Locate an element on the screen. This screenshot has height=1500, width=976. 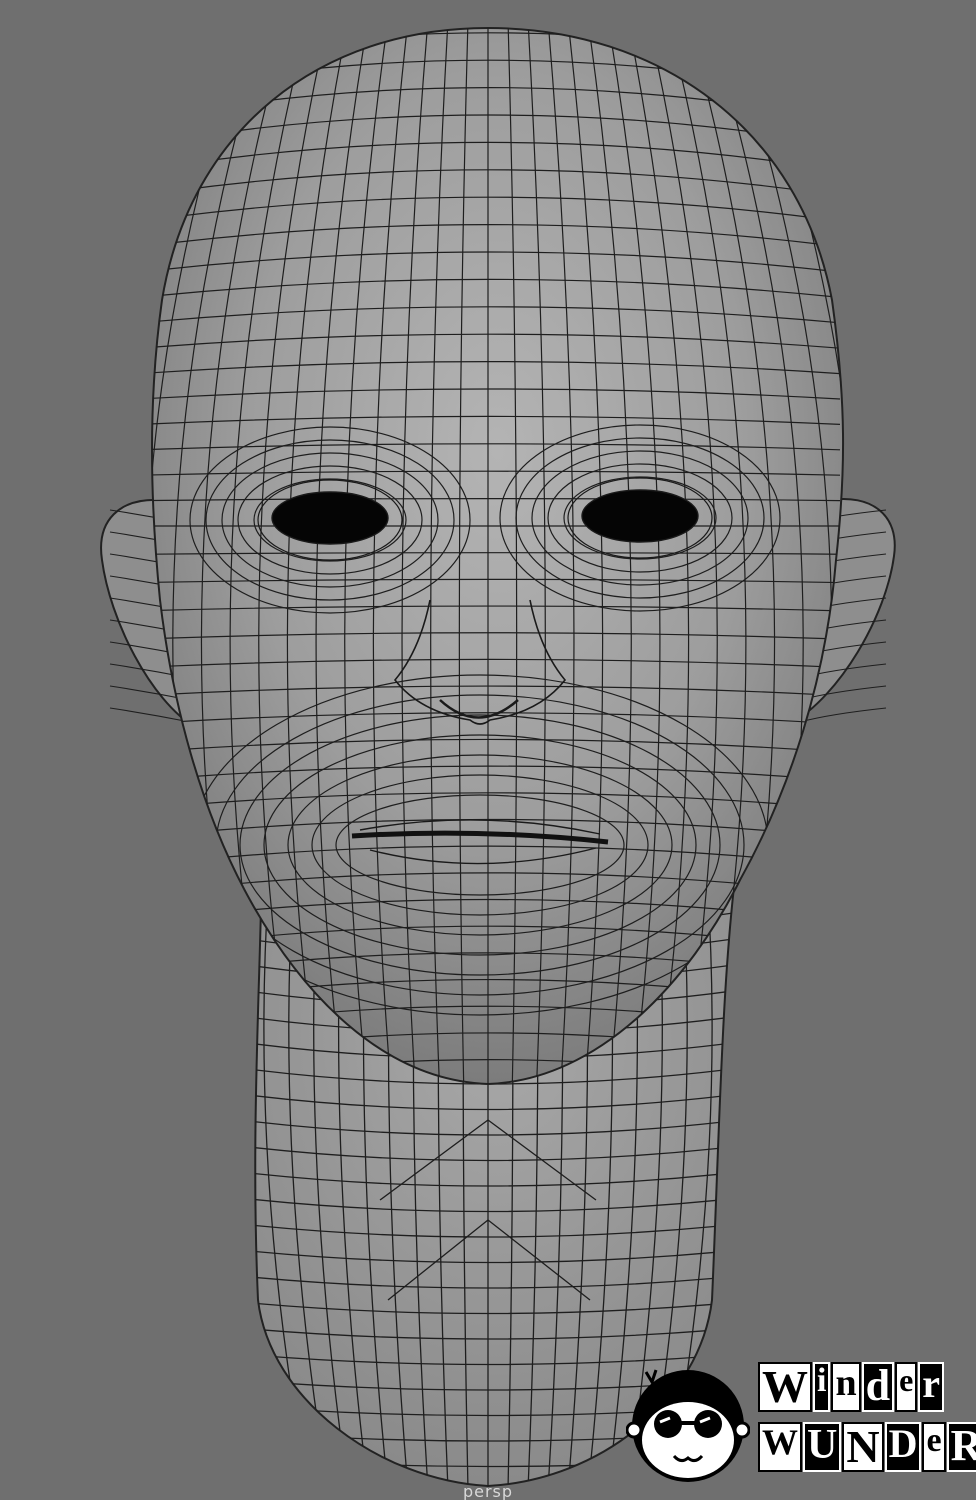
watermark-letter: i is located at coordinates (822, 1387).